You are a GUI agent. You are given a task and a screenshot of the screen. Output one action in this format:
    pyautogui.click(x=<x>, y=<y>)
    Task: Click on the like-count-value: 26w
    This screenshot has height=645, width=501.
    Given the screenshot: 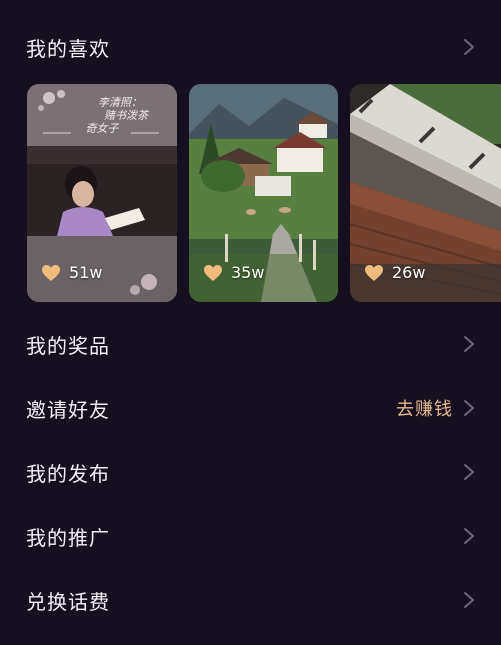 What is the action you would take?
    pyautogui.click(x=409, y=272)
    